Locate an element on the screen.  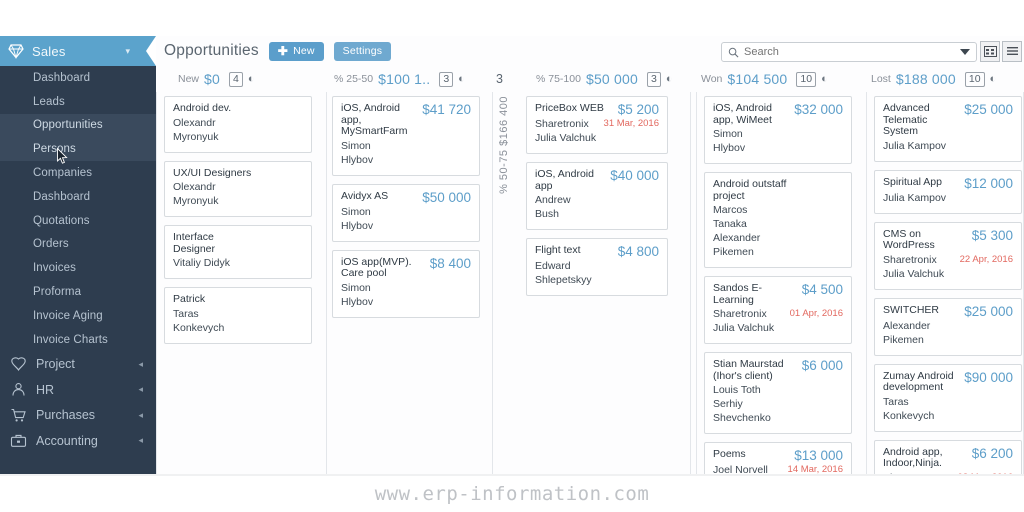
sidebar-group-project: Project ◂ is located at coordinates (78, 365).